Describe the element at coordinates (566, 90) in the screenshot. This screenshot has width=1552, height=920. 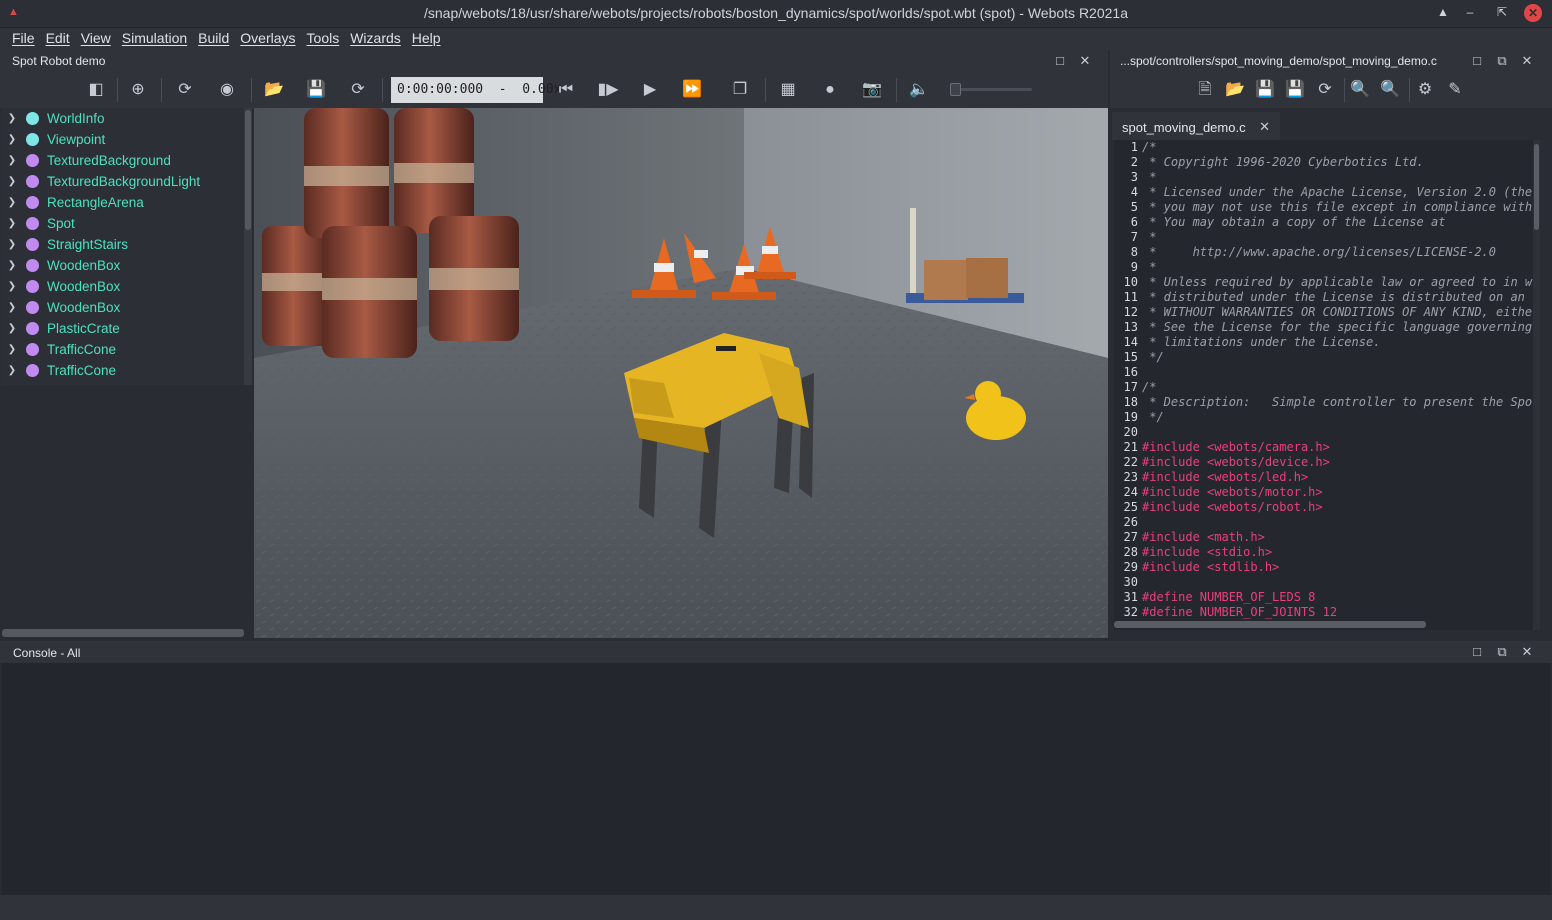
I see `reset-simulation-icon: ⏮` at that location.